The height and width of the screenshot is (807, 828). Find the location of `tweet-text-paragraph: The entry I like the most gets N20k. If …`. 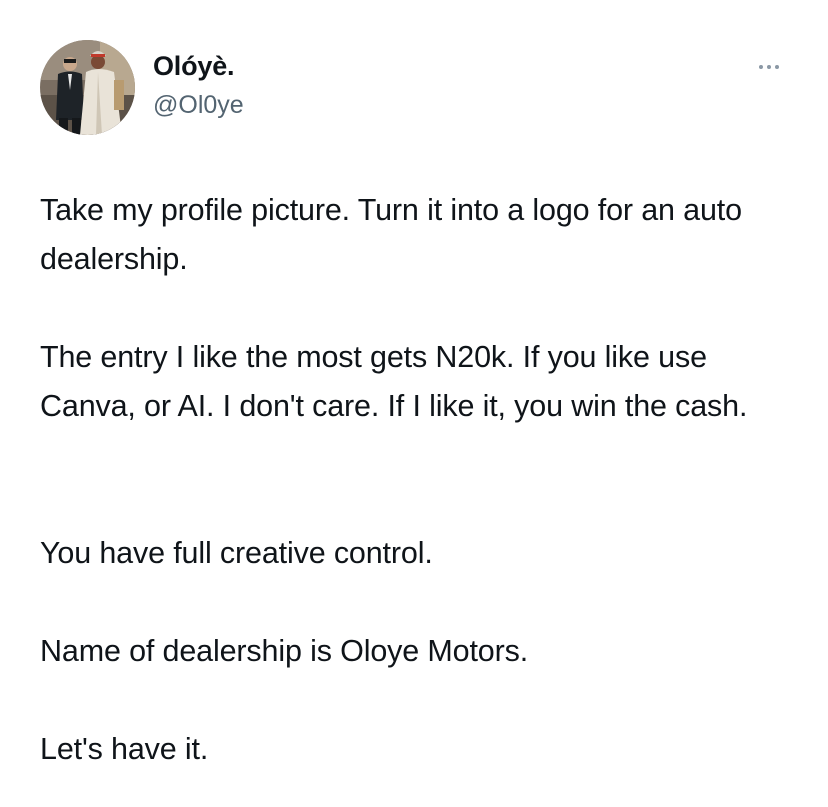

tweet-text-paragraph: The entry I like the most gets N20k. If … is located at coordinates (394, 381).